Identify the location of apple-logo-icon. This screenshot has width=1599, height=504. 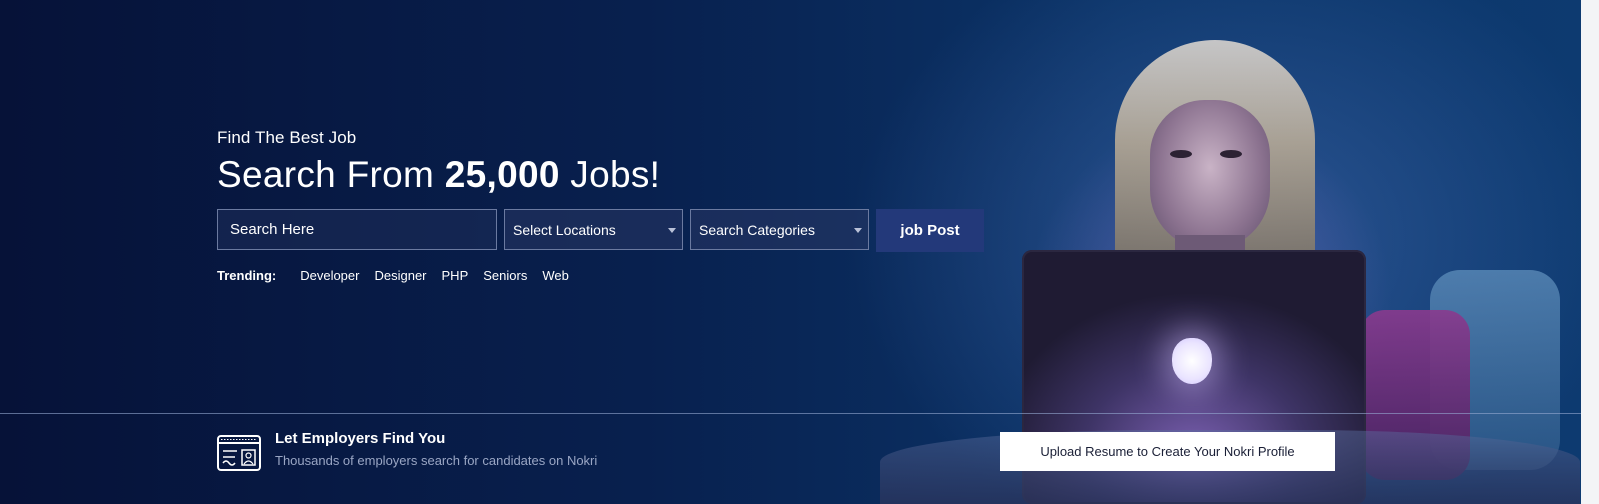
(1192, 361).